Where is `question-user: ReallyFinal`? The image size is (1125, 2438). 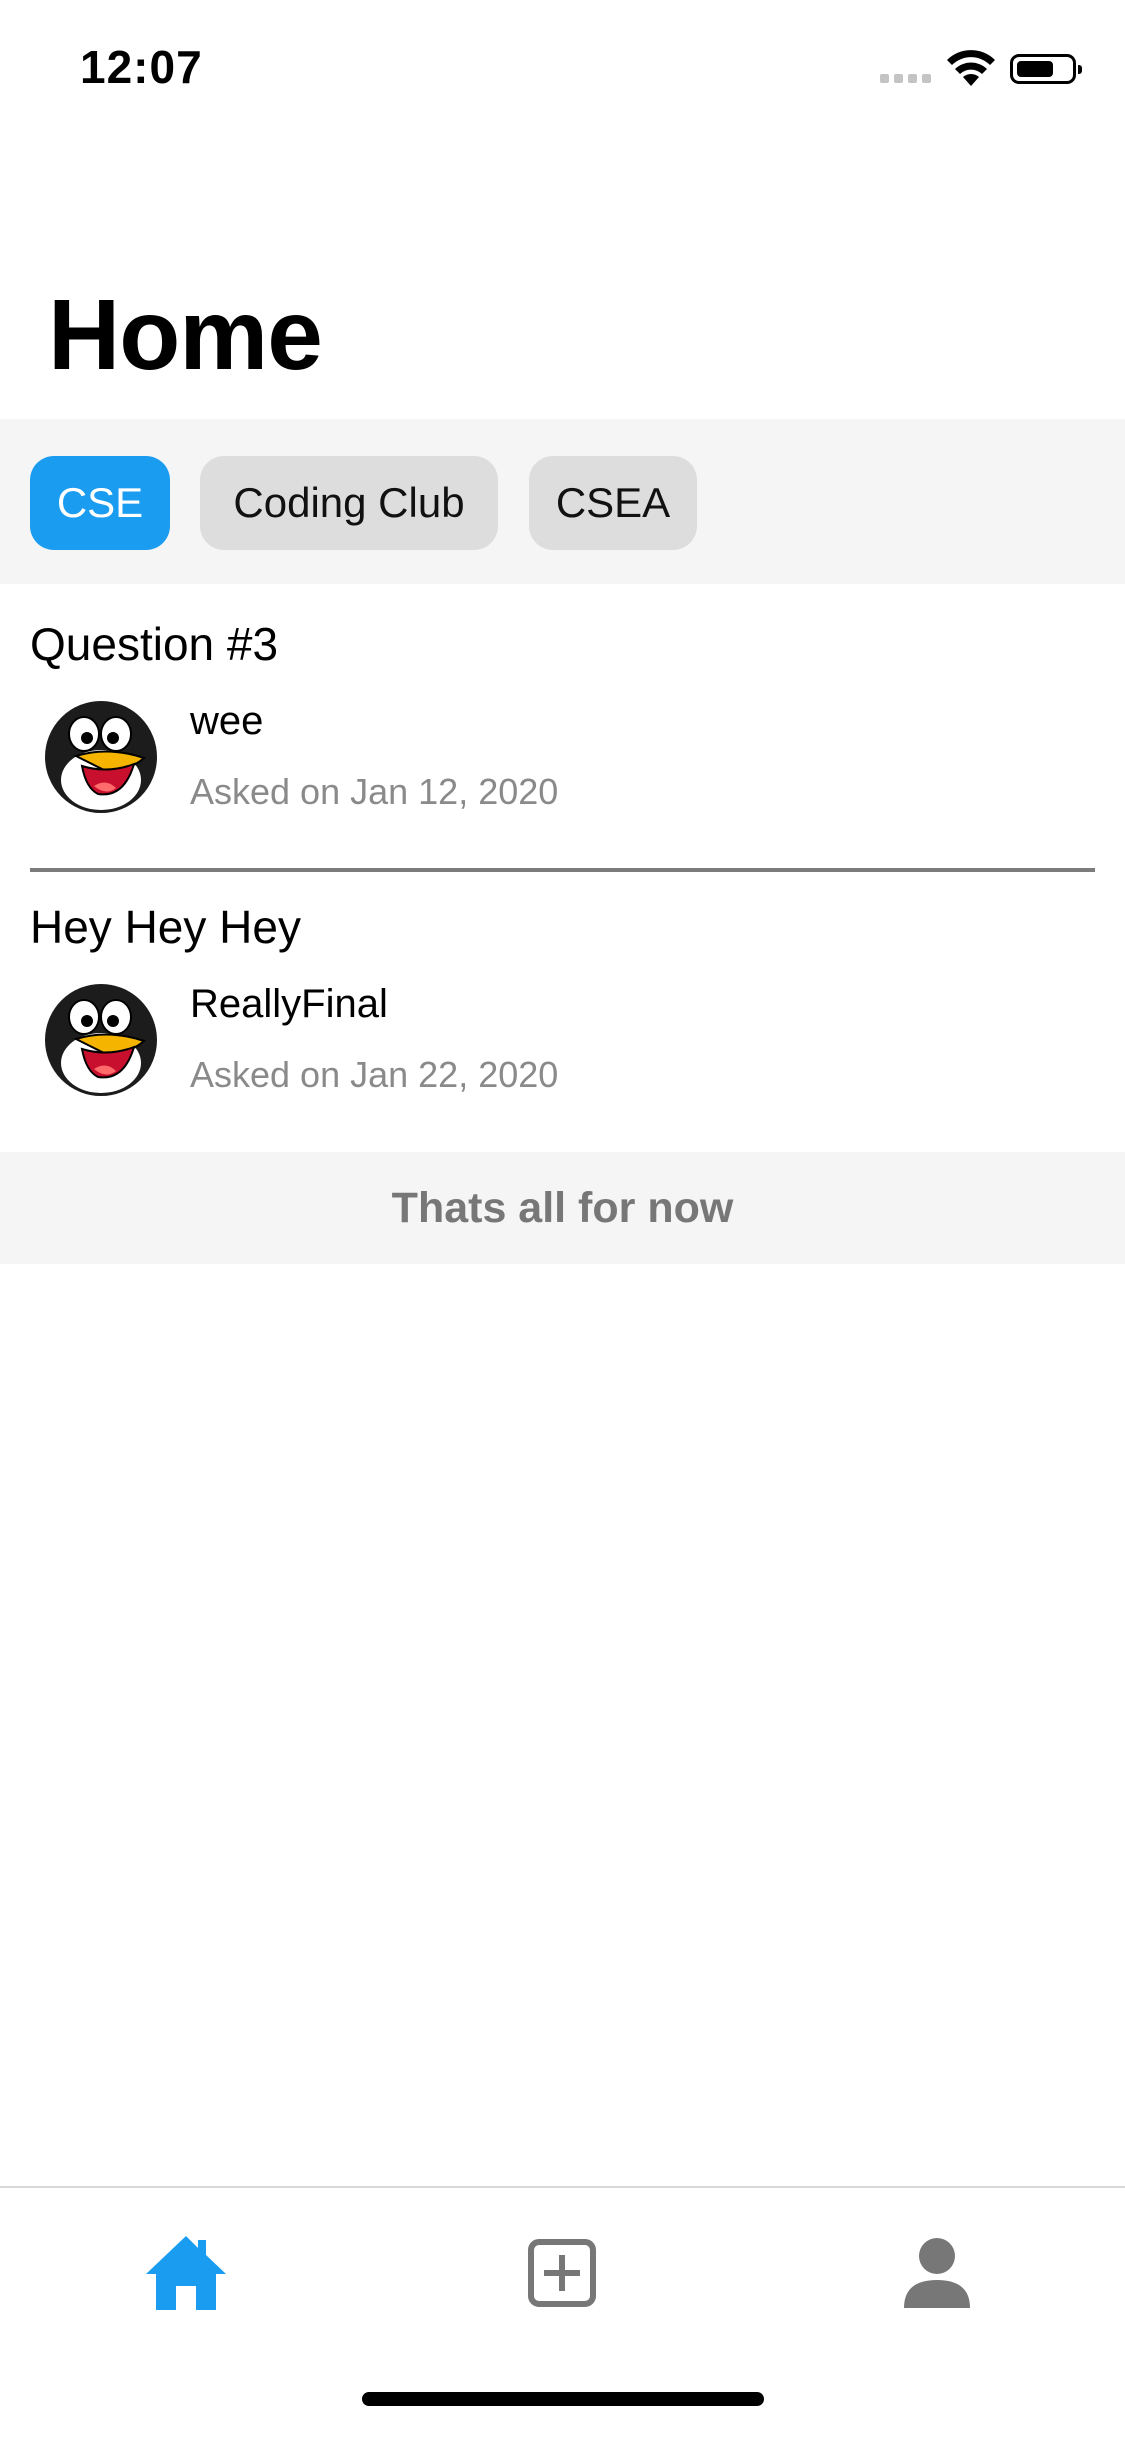
question-user: ReallyFinal is located at coordinates (289, 1004).